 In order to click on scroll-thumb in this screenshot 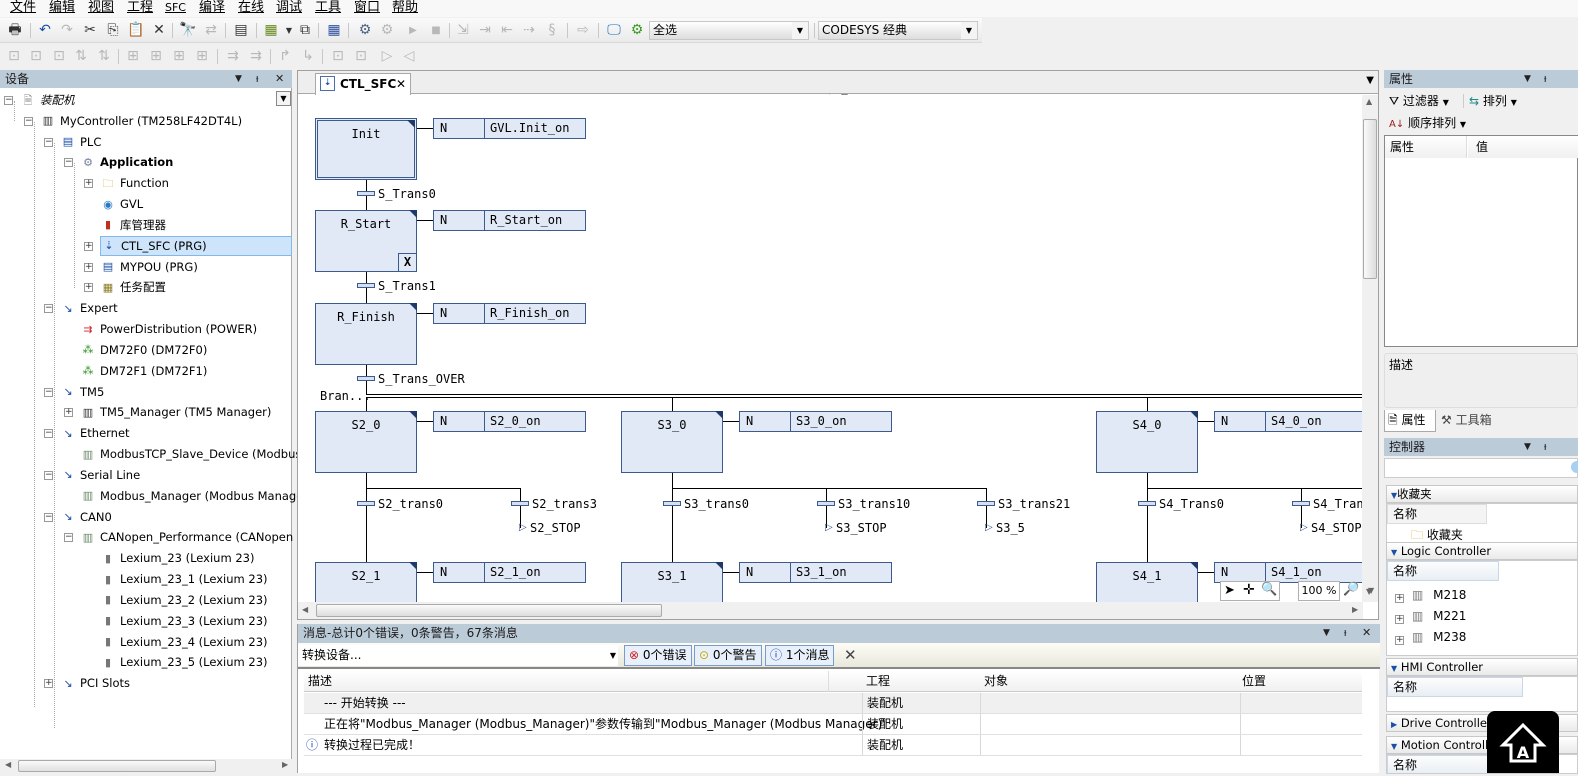, I will do `click(117, 766)`.